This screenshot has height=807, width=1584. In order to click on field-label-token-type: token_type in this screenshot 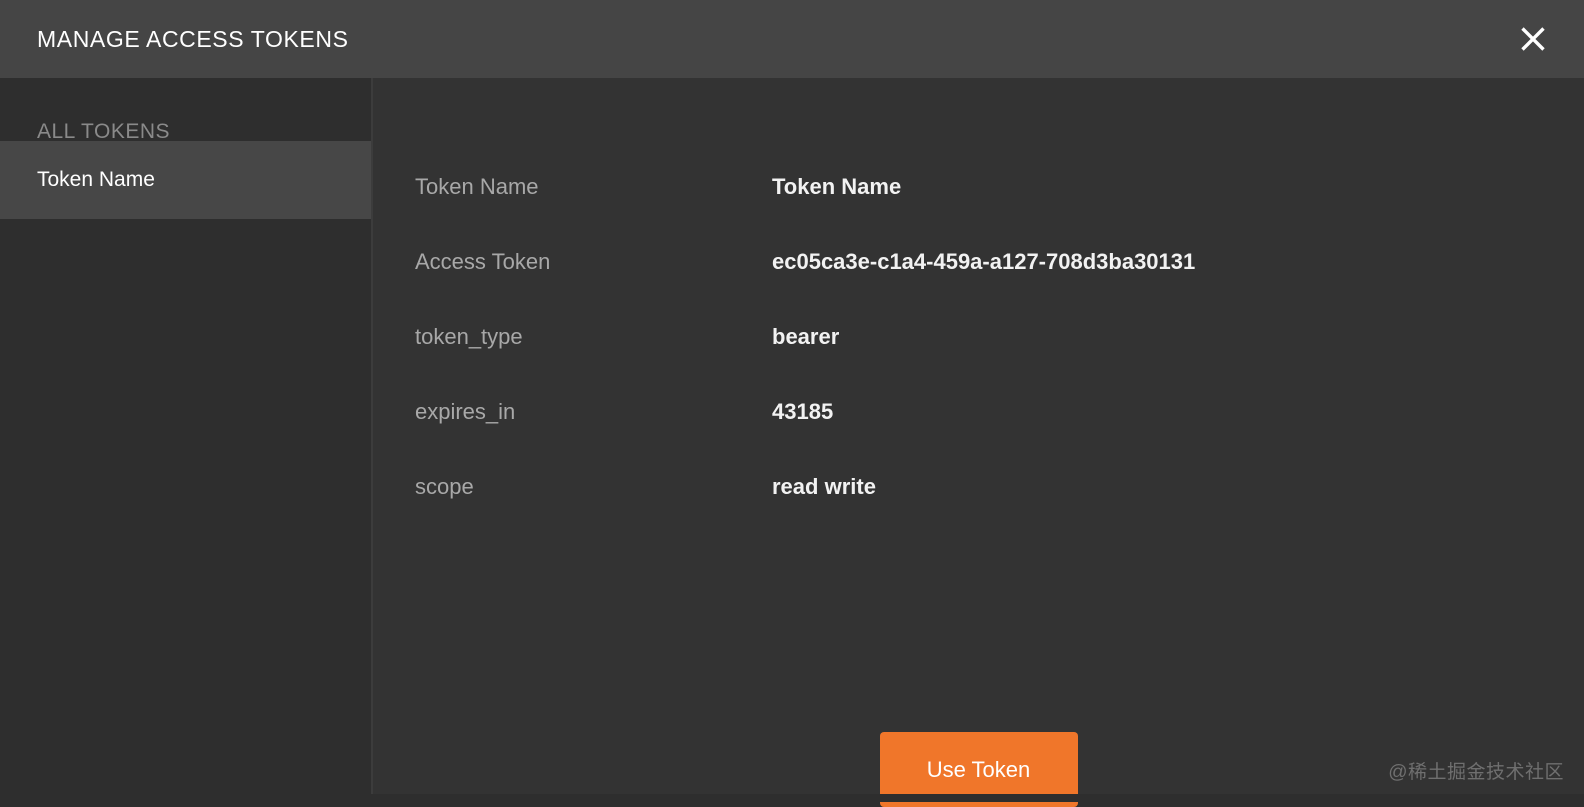, I will do `click(469, 336)`.